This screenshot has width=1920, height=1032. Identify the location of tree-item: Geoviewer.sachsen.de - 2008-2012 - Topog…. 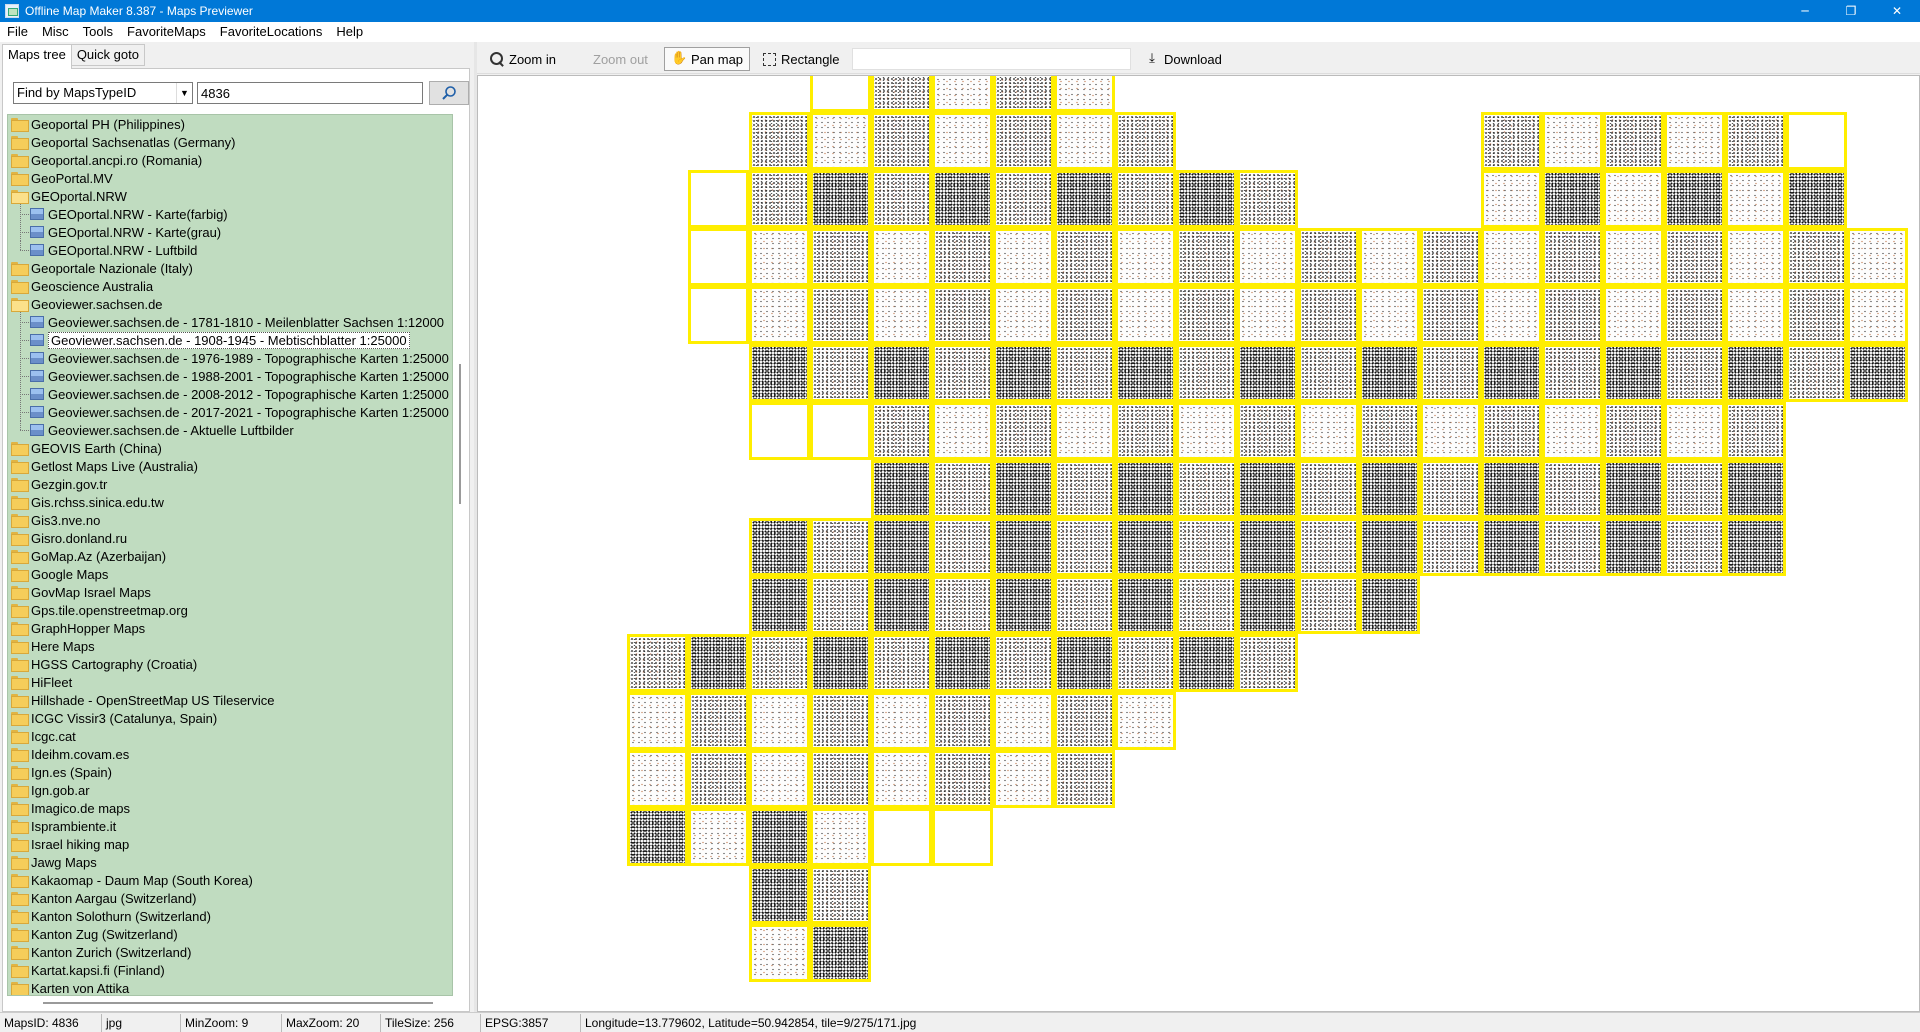
(230, 393).